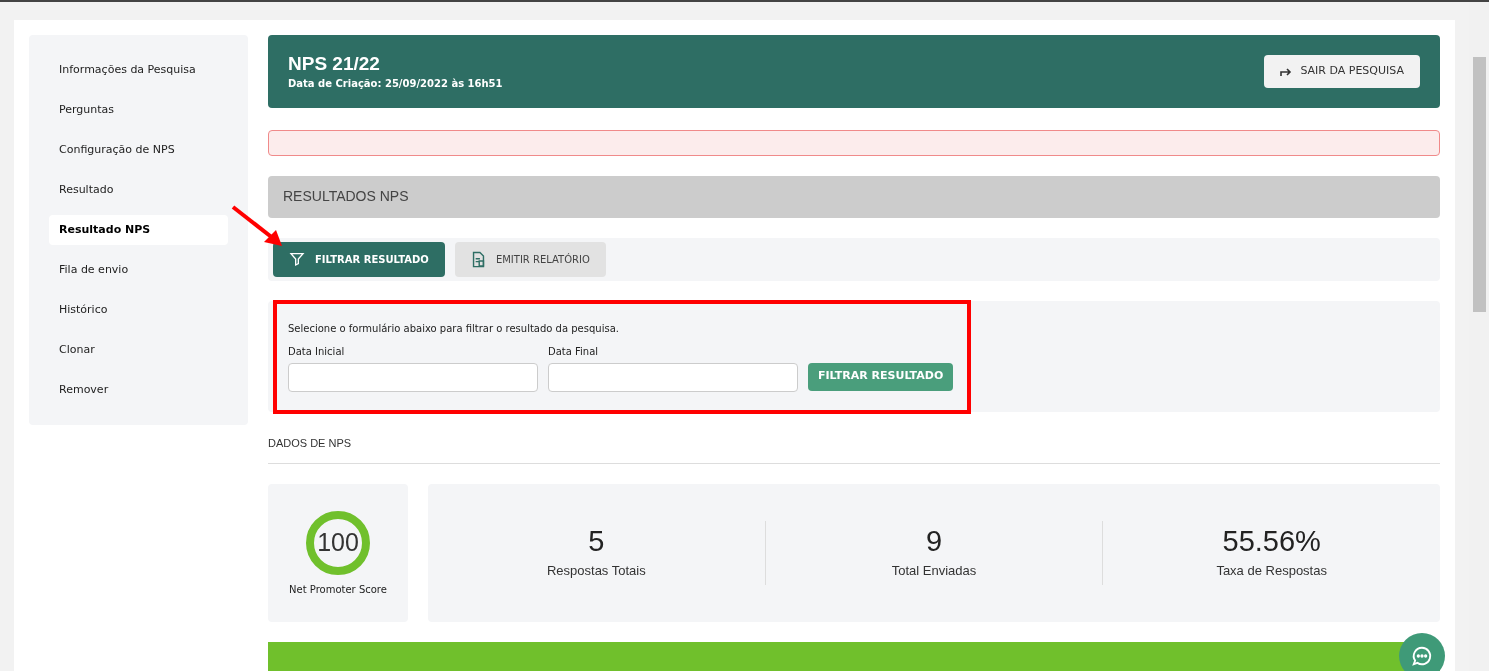 The width and height of the screenshot is (1489, 671). I want to click on sidebar-item: Resultado NPS, so click(138, 230).